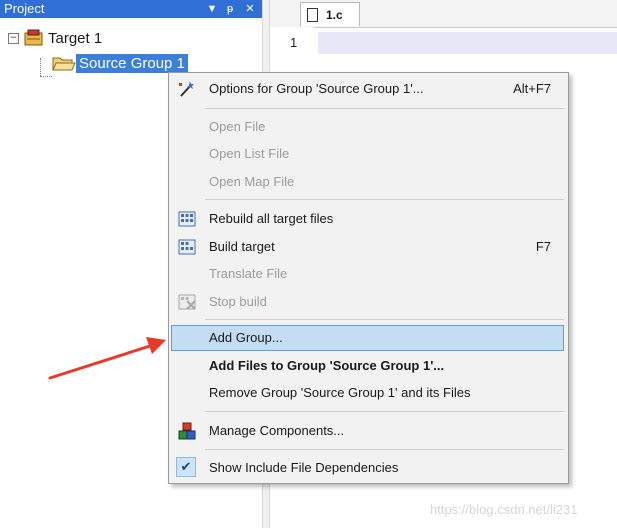 Image resolution: width=617 pixels, height=528 pixels. Describe the element at coordinates (312, 14) in the screenshot. I see `file-icon` at that location.